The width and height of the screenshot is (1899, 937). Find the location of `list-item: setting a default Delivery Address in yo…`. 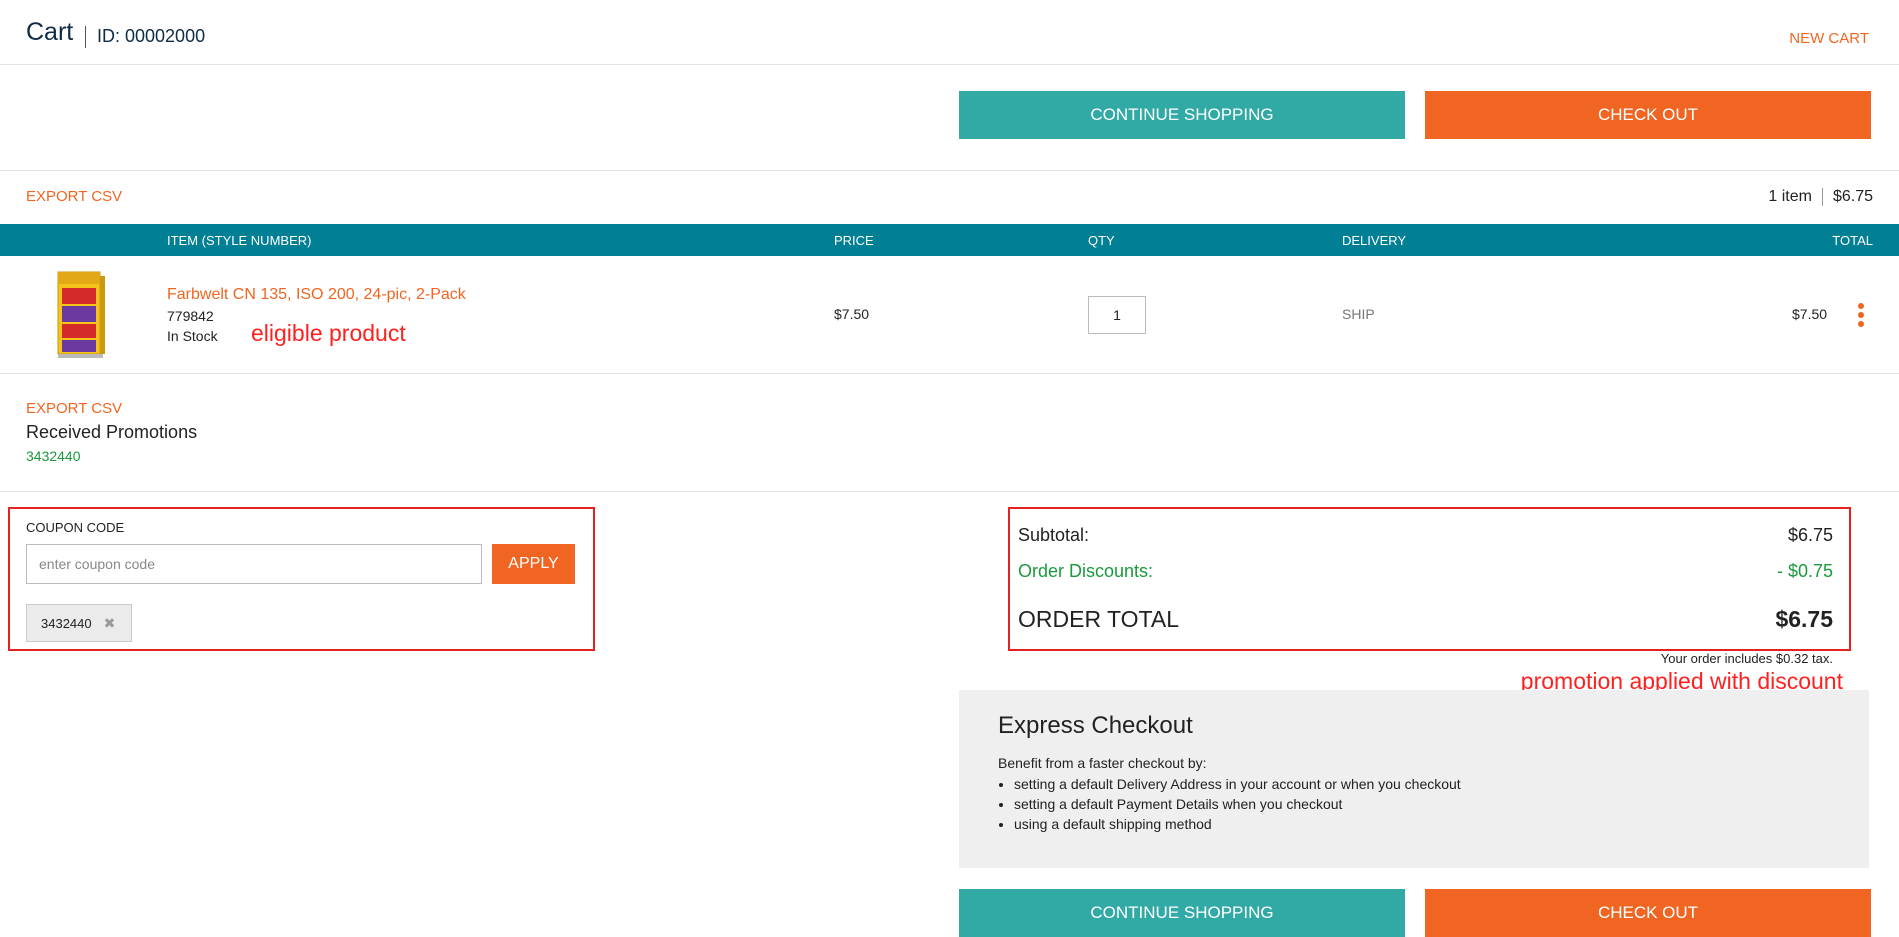

list-item: setting a default Delivery Address in yo… is located at coordinates (1237, 784).